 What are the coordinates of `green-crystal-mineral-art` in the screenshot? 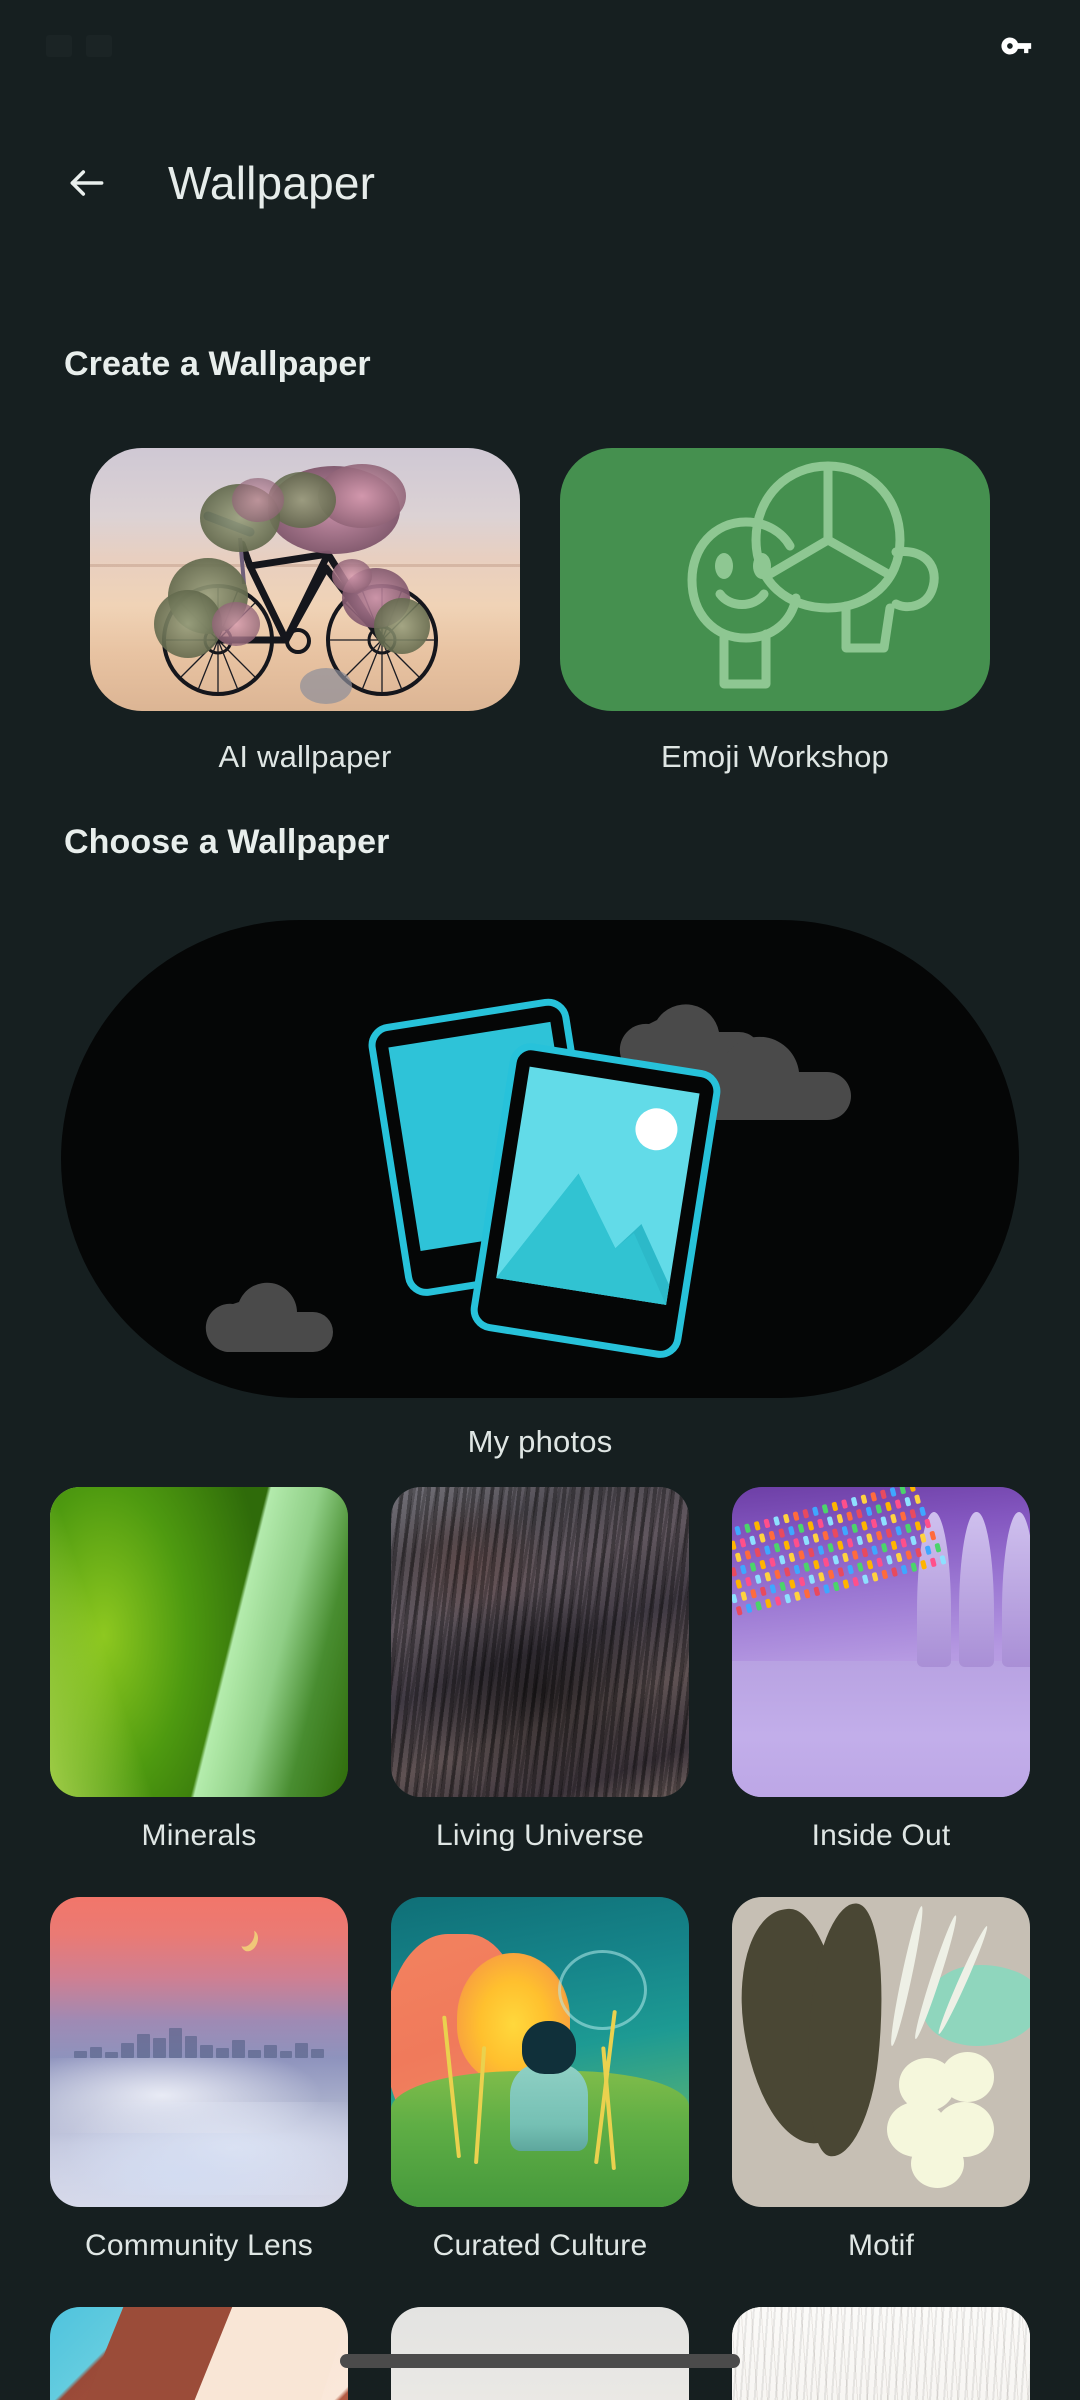 It's located at (199, 1642).